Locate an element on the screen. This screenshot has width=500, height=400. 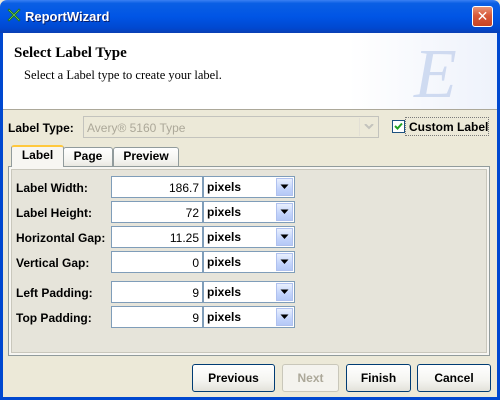
label-width-unit-select: pixels is located at coordinates (249, 187).